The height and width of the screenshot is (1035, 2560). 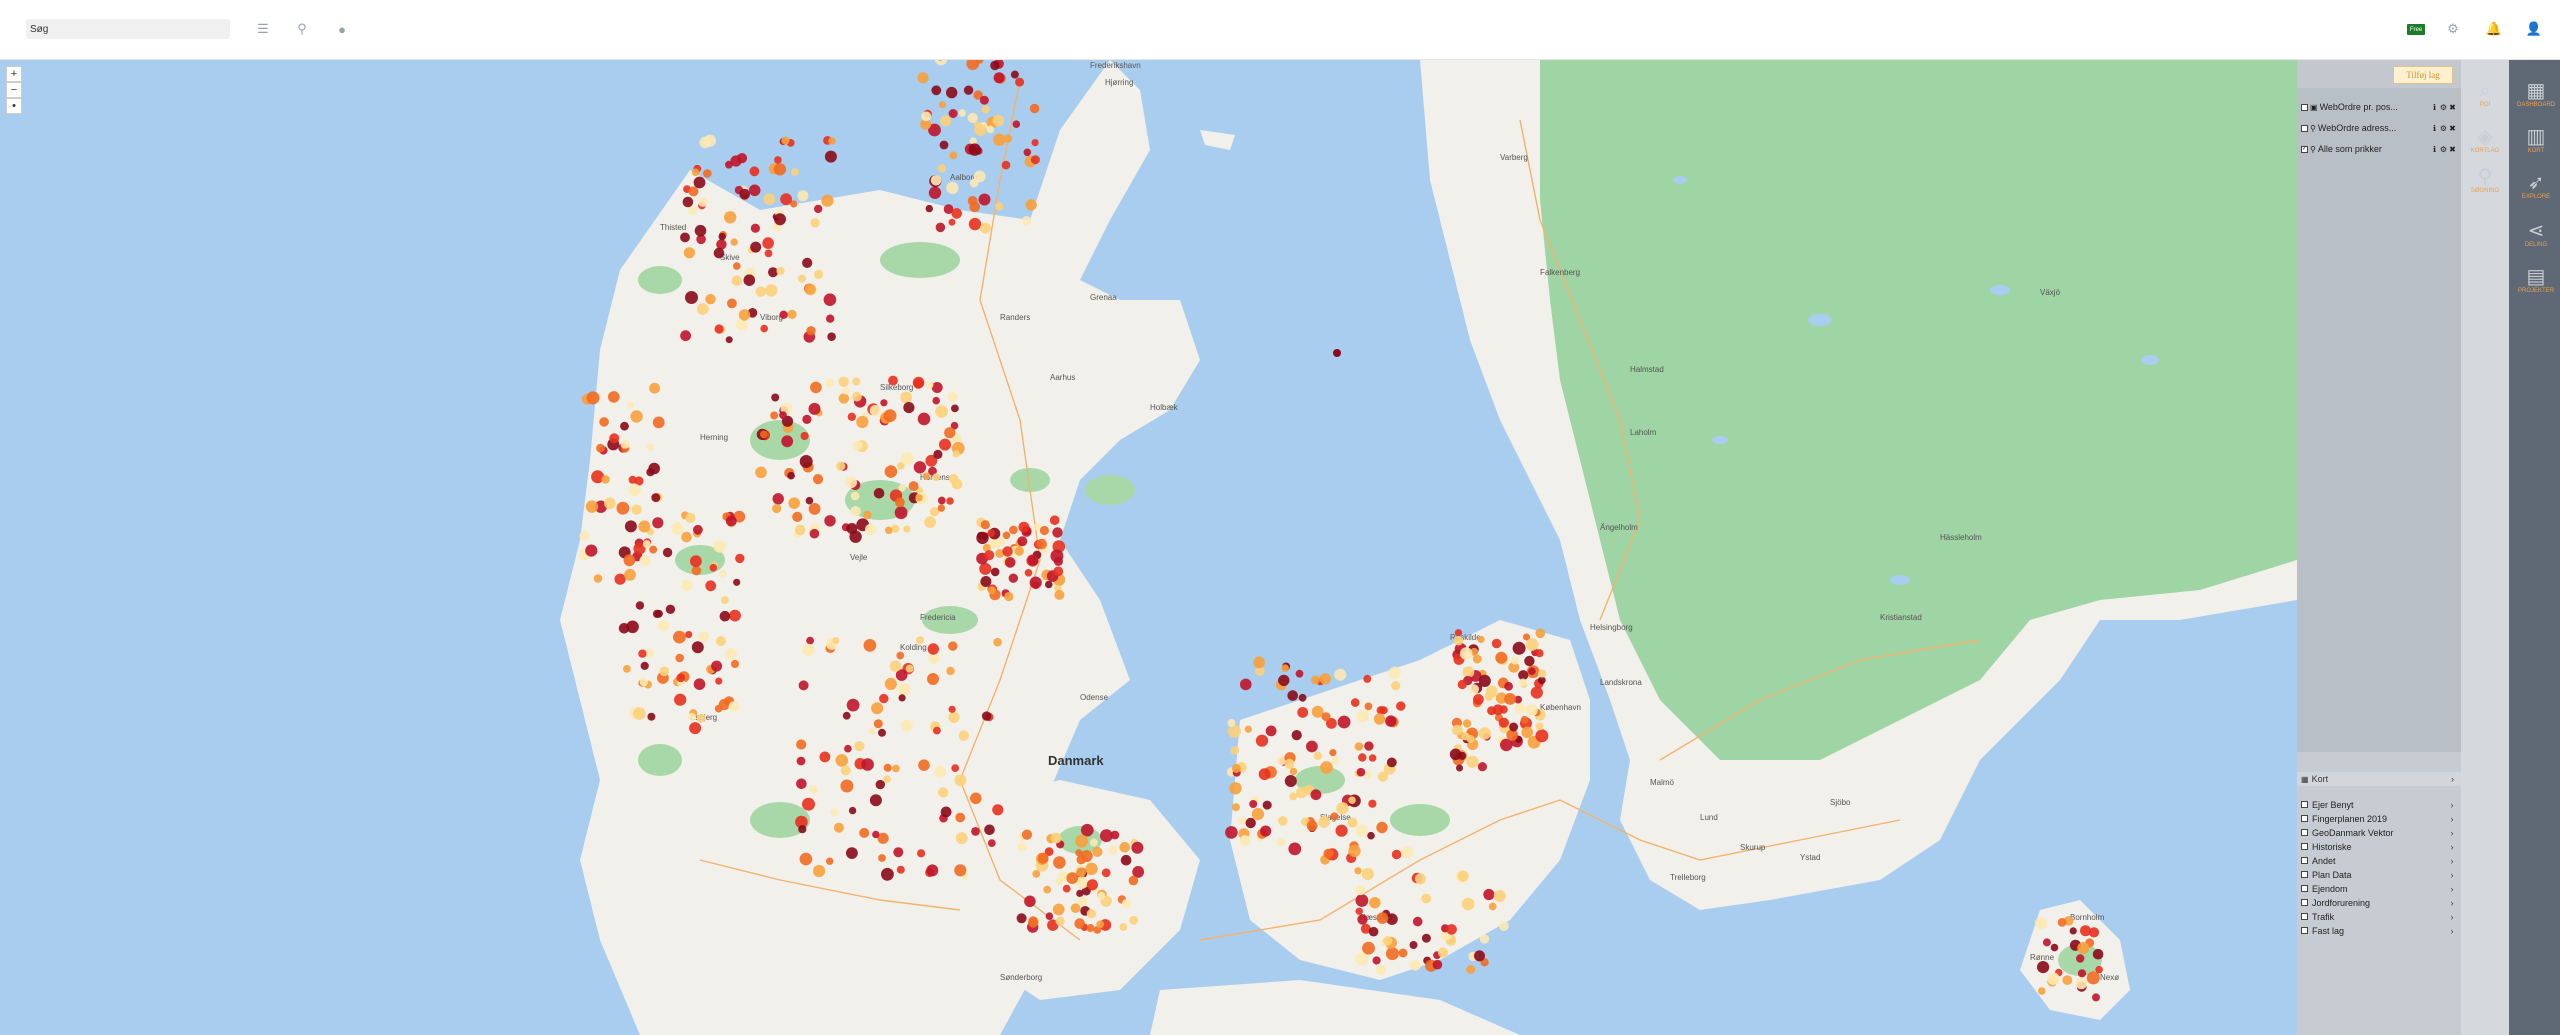 I want to click on zoom-in-button: +, so click(x=14, y=74).